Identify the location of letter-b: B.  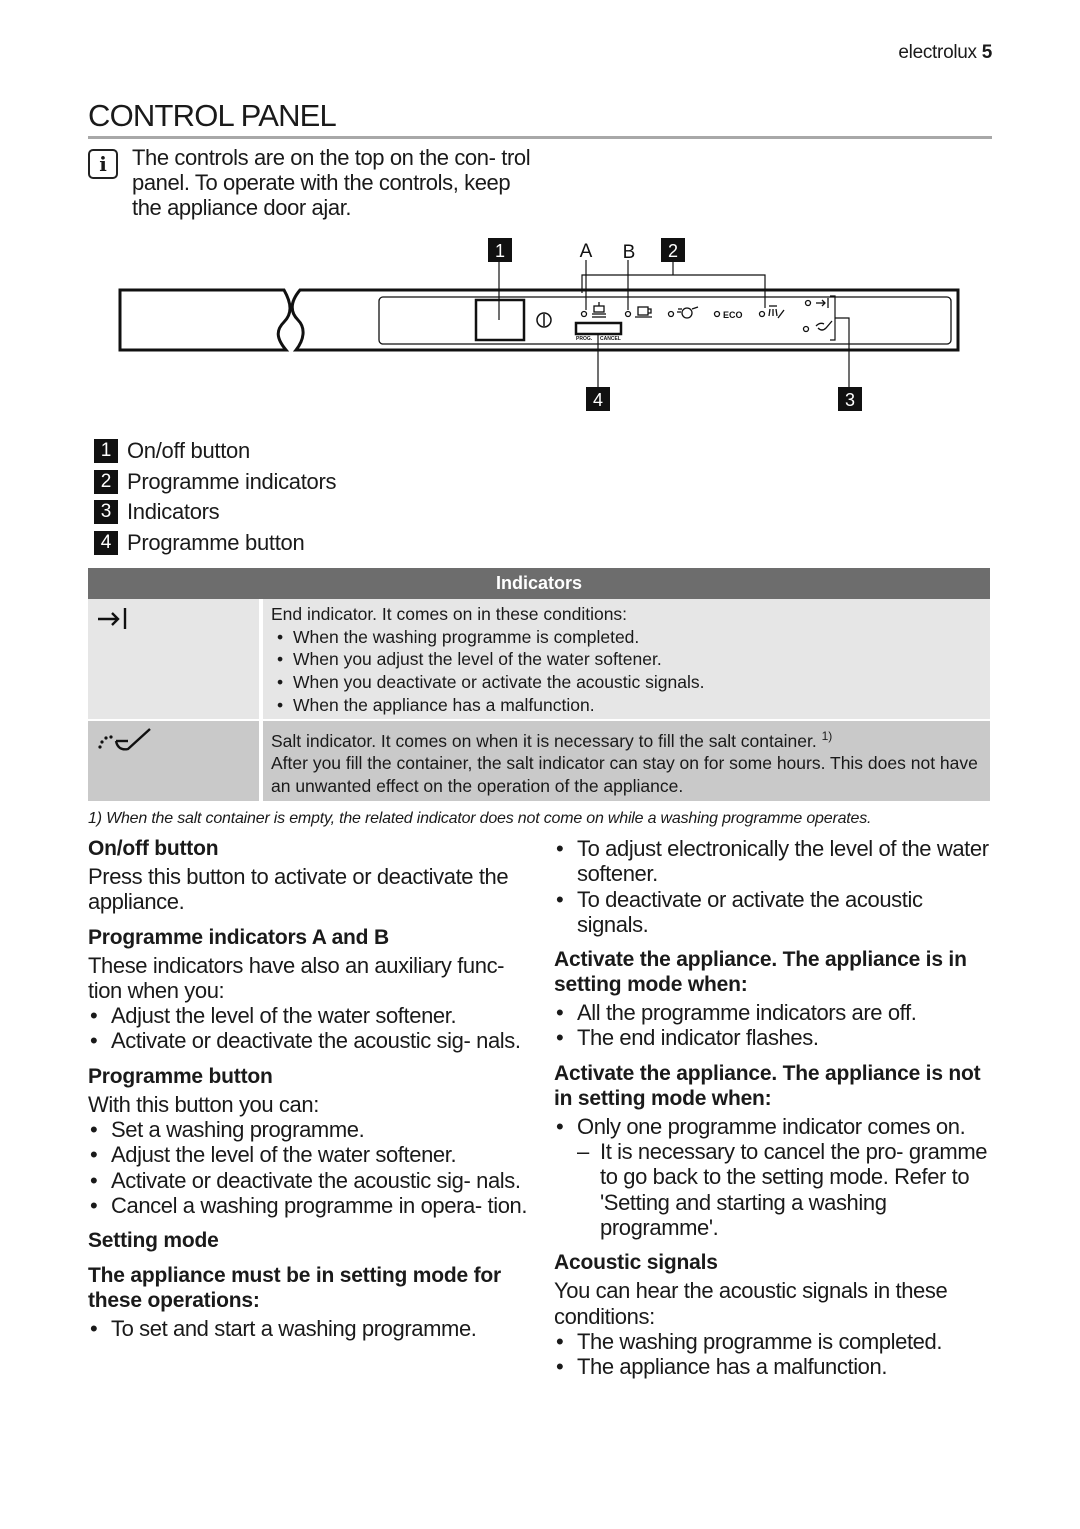
(629, 252).